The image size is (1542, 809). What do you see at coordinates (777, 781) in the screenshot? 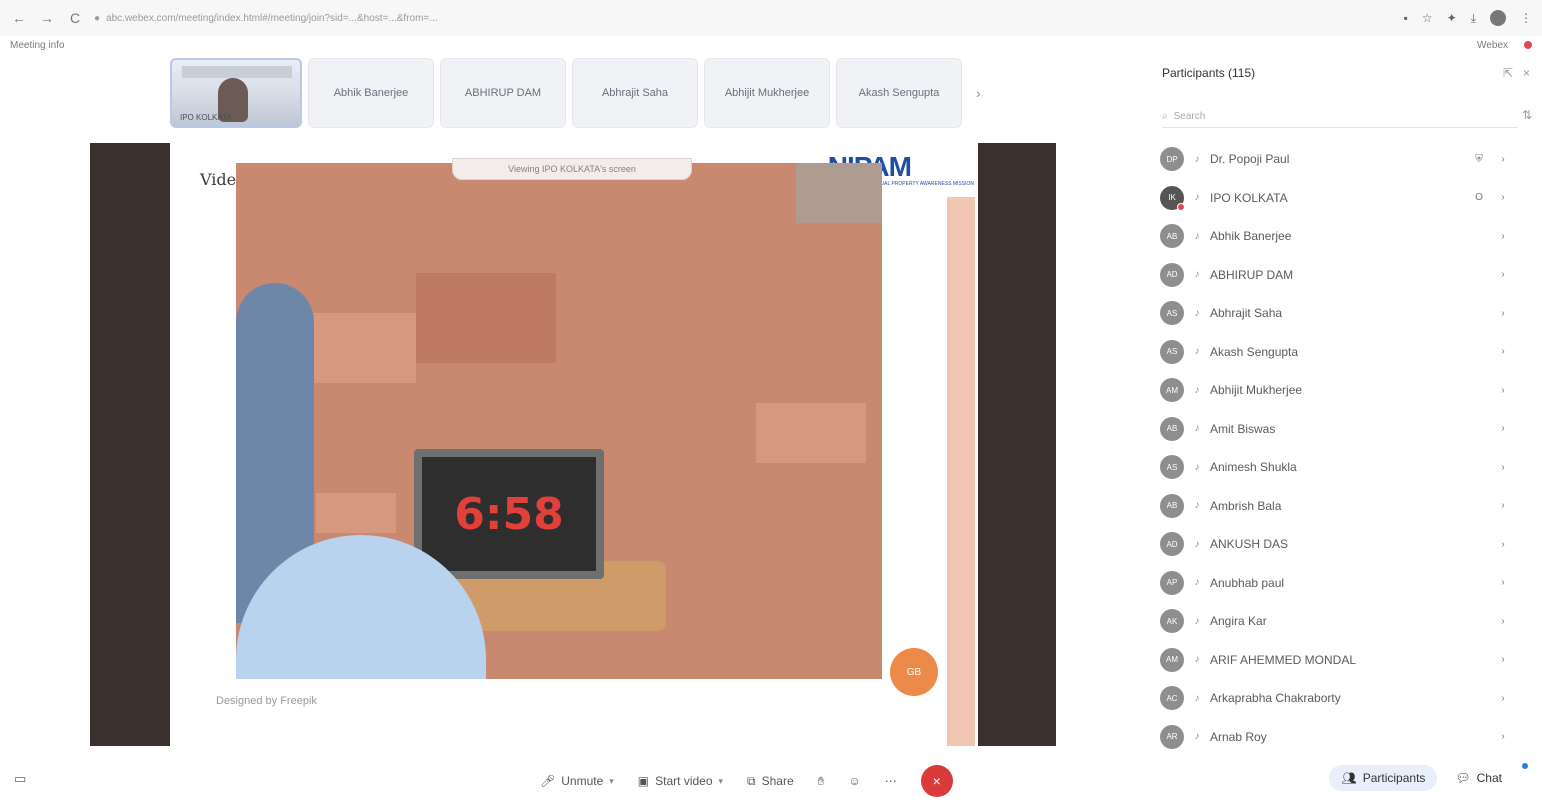
I see `share-label: Share` at bounding box center [777, 781].